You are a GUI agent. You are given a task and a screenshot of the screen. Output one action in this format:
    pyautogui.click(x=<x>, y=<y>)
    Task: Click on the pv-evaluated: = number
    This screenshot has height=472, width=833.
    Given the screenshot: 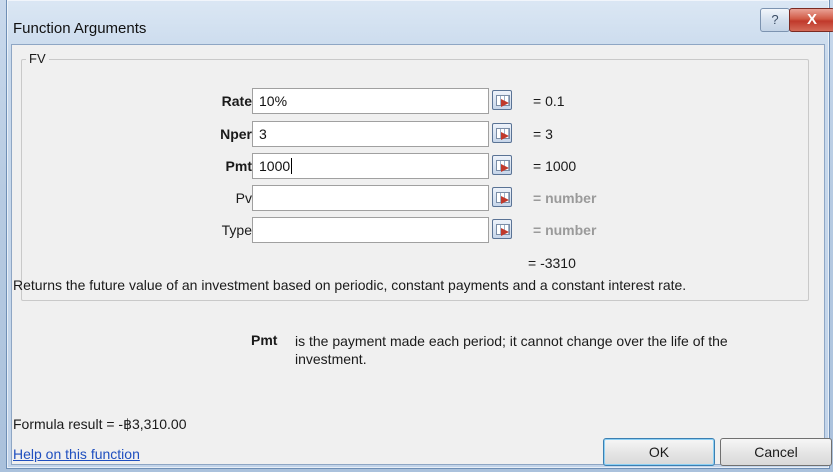 What is the action you would take?
    pyautogui.click(x=565, y=198)
    